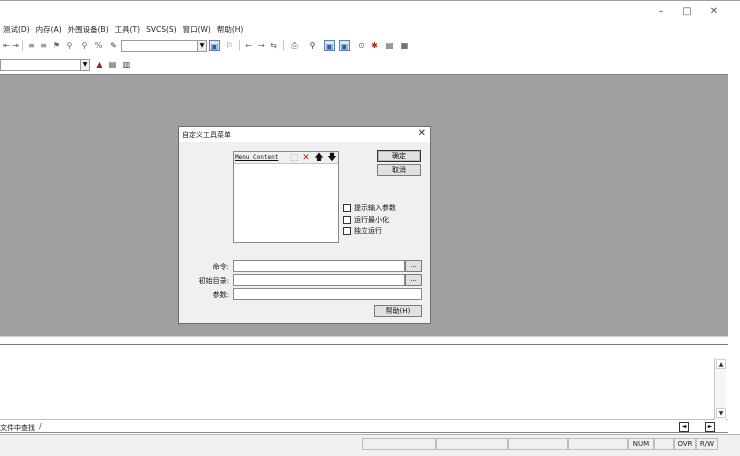 Image resolution: width=740 pixels, height=456 pixels. I want to click on scroll-down-button: ▼, so click(721, 413).